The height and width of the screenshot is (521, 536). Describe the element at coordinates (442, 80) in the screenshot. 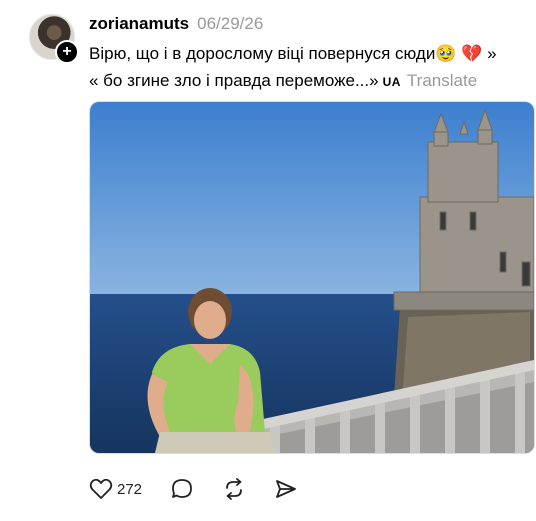

I see `translate-link: Translate` at that location.